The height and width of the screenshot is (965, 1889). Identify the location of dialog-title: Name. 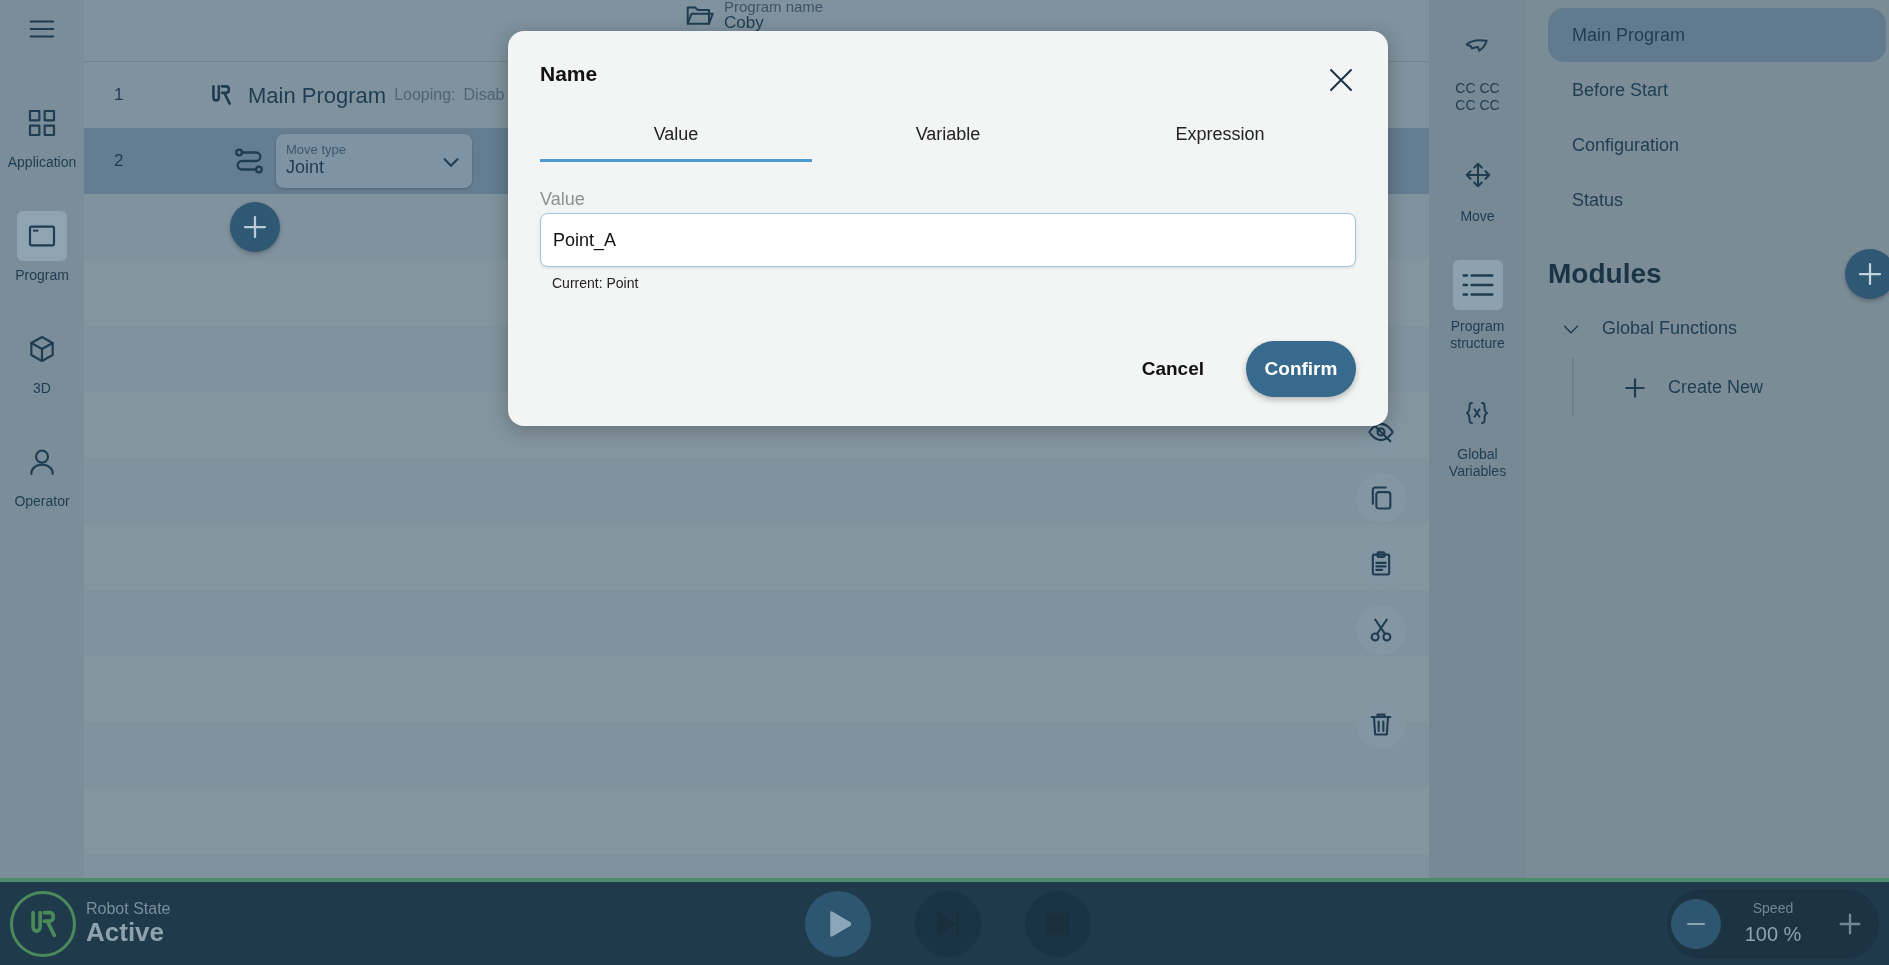
(569, 74).